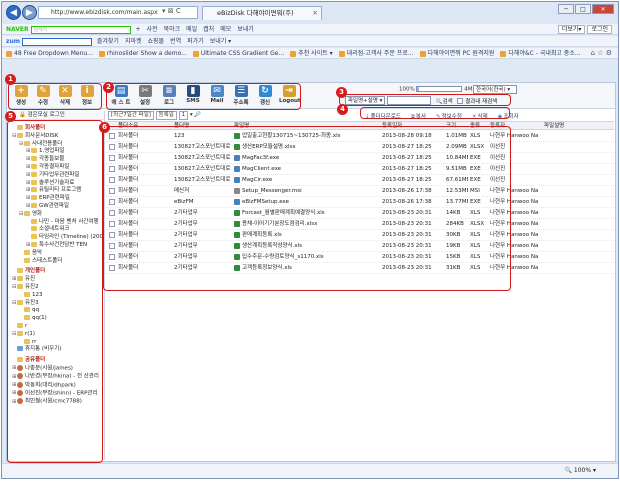  I want to click on page-tool-icons: ⌂ ☆ ⚙, so click(601, 53).